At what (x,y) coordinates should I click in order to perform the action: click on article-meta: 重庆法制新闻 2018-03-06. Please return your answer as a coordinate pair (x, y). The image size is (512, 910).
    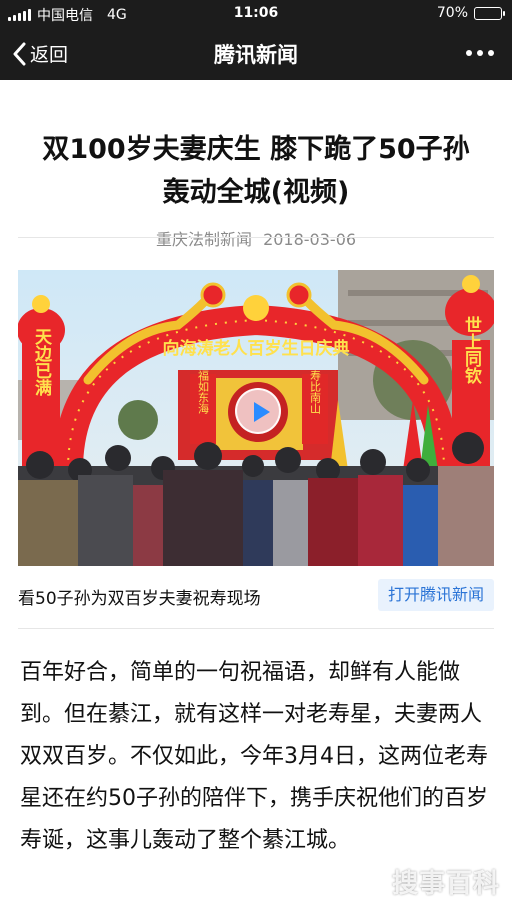
    Looking at the image, I should click on (256, 238).